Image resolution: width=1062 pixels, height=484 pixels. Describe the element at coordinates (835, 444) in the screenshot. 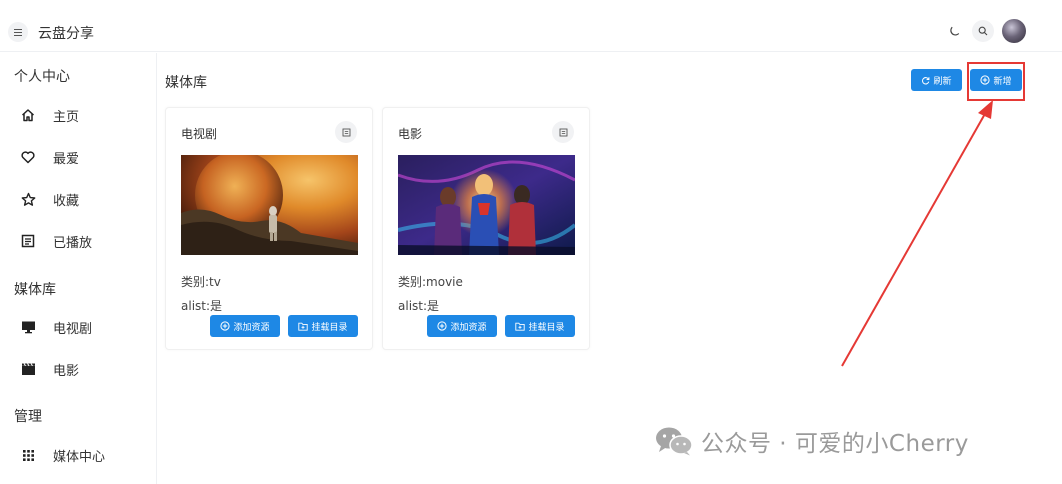

I see `watermark-text: 公众号 · 可爱的小Cherry` at that location.